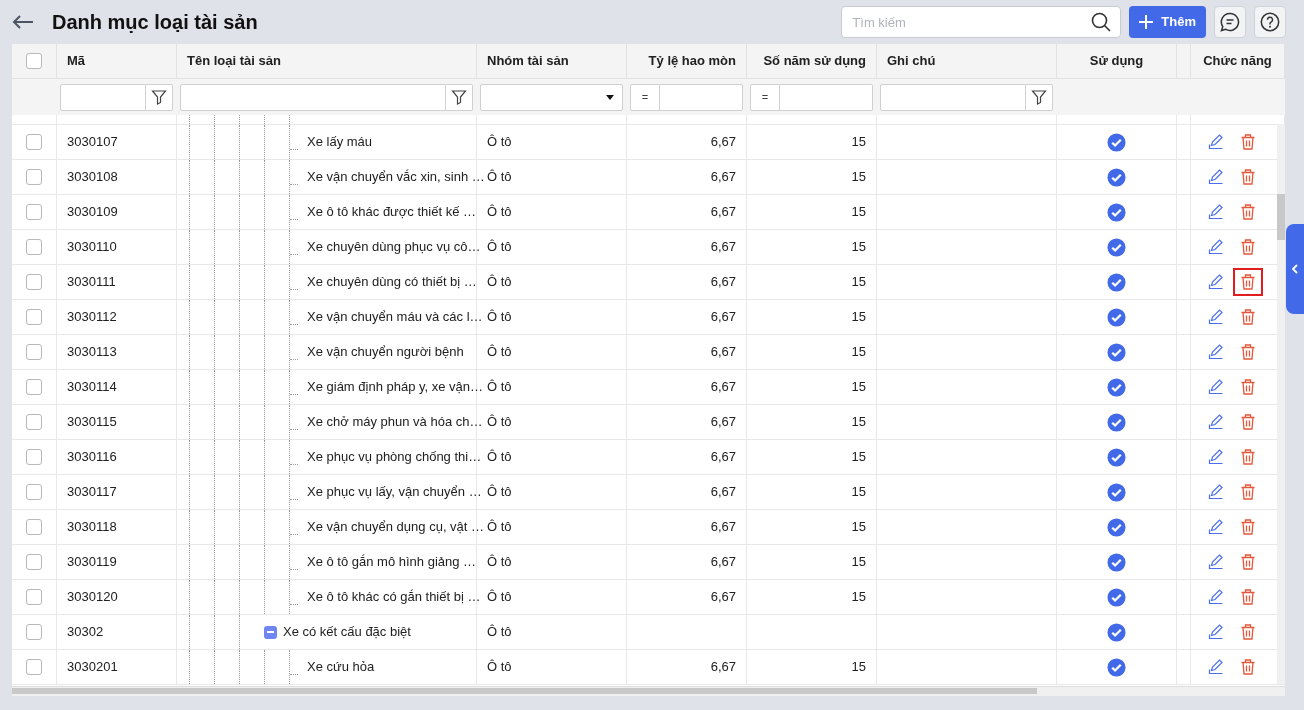 The height and width of the screenshot is (710, 1304). What do you see at coordinates (1237, 61) in the screenshot?
I see `column-header: Chức năng` at bounding box center [1237, 61].